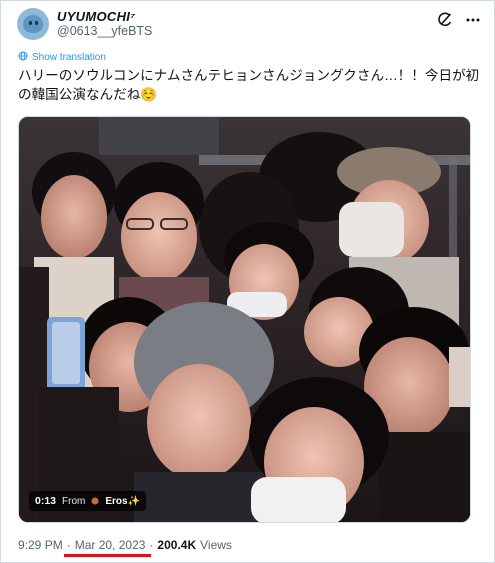  Describe the element at coordinates (445, 20) in the screenshot. I see `grok-icon` at that location.